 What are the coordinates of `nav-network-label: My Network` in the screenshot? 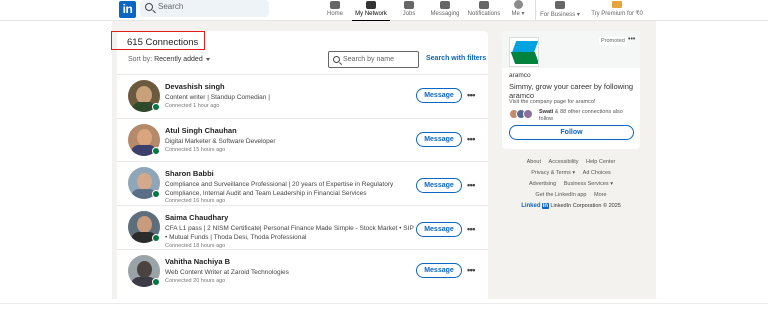 It's located at (371, 14).